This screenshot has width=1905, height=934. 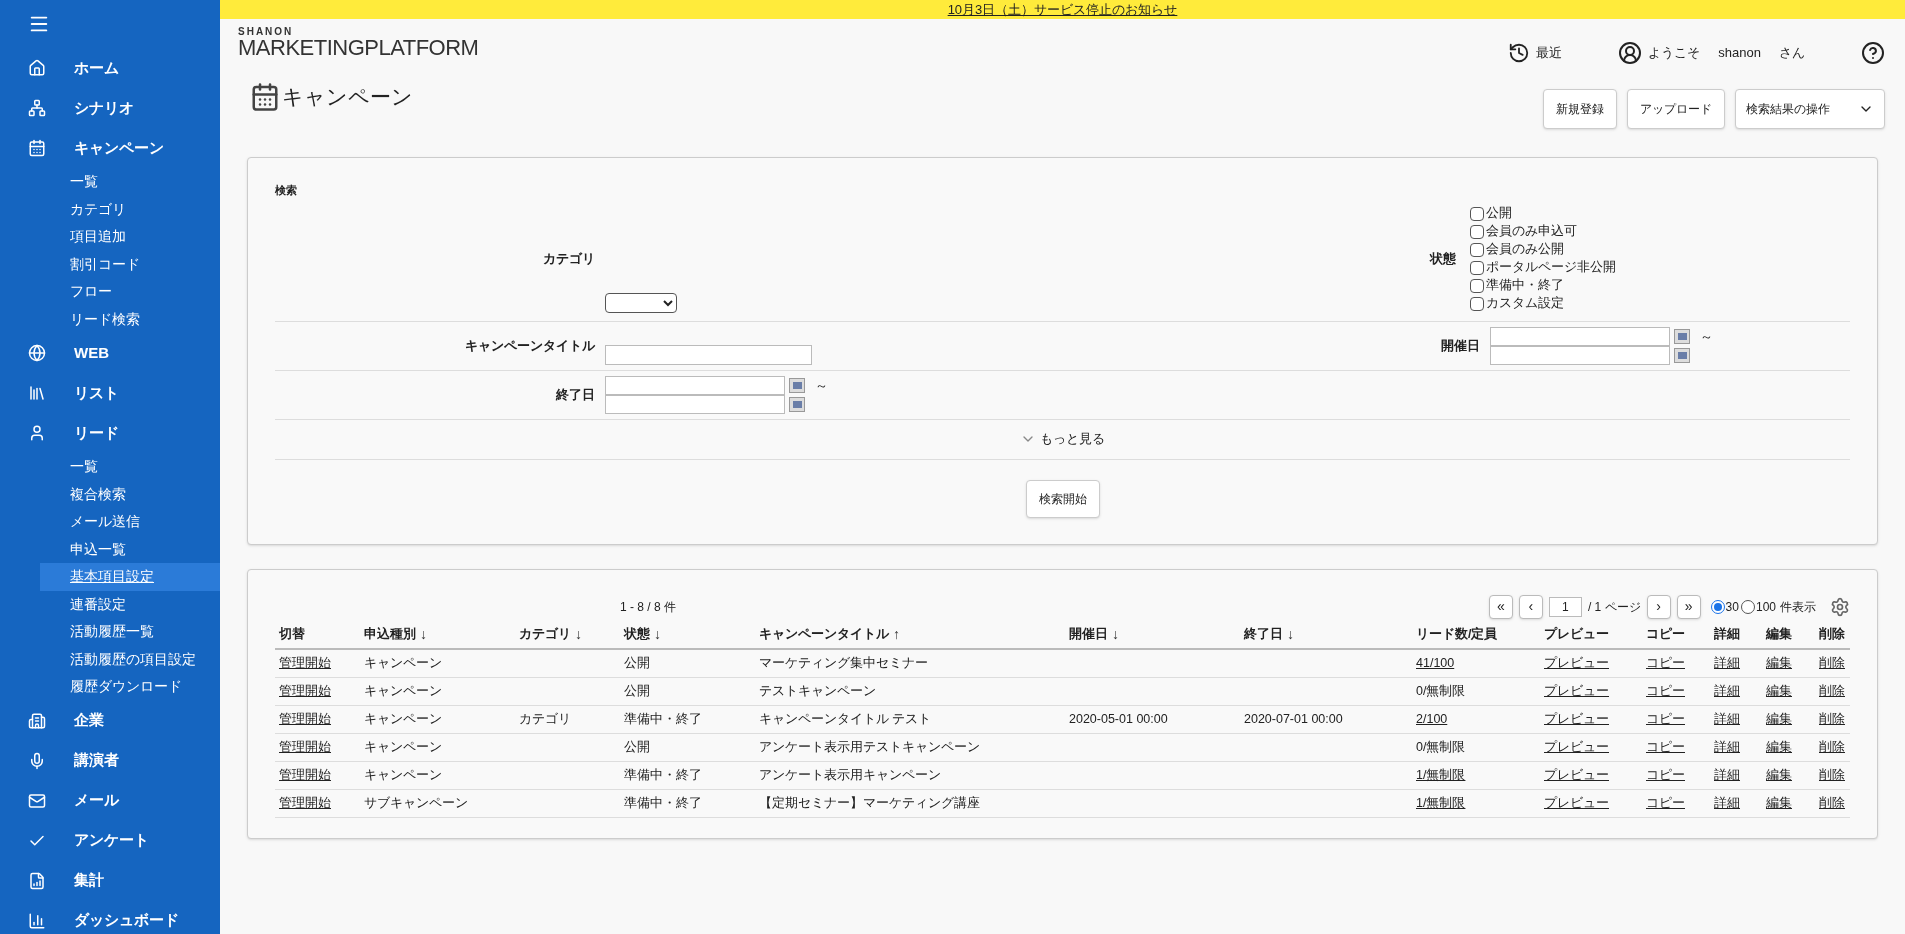 I want to click on nav-item: キャンペーン, so click(x=119, y=148).